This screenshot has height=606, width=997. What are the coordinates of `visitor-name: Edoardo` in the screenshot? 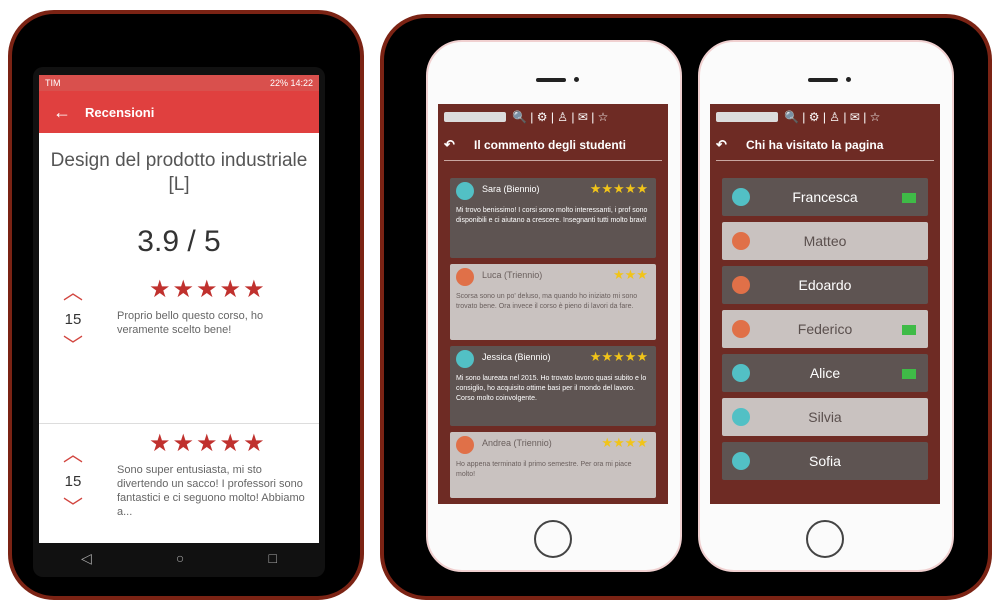 It's located at (825, 285).